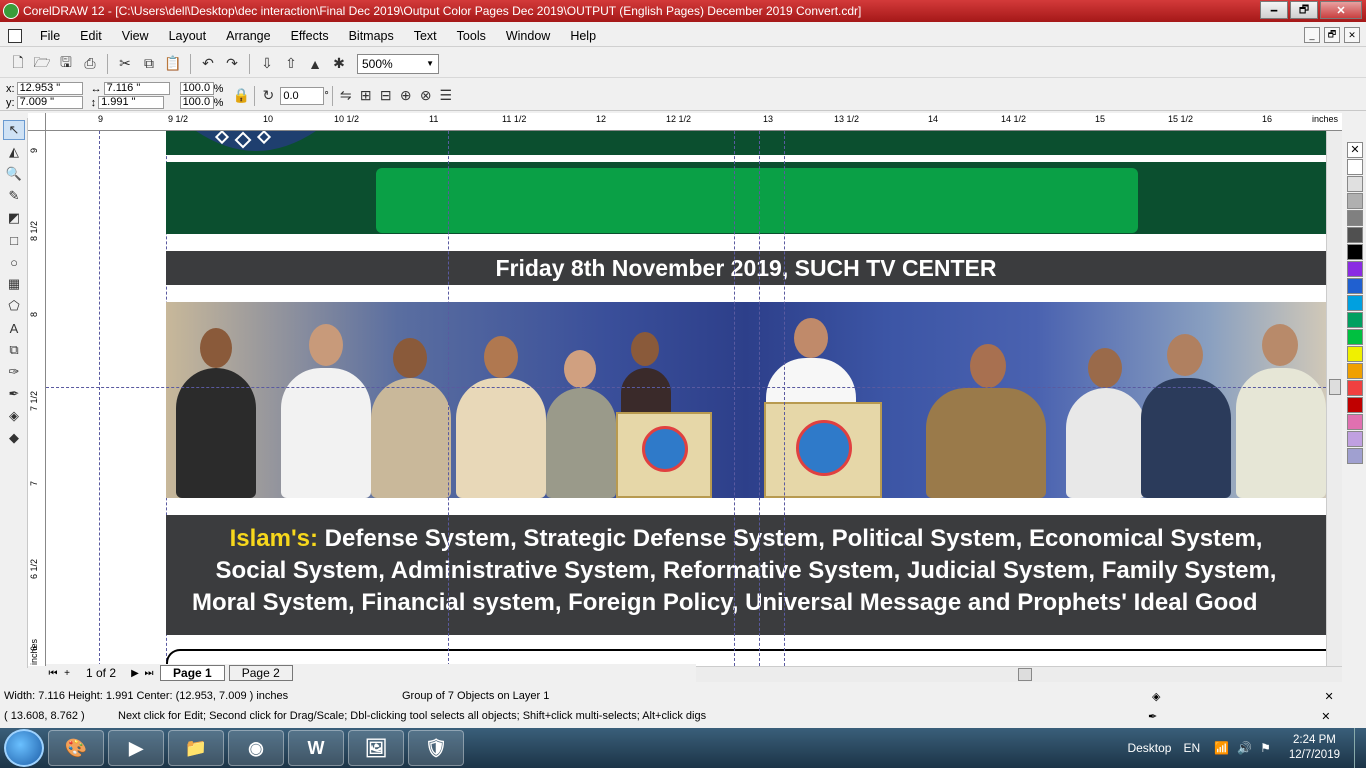 This screenshot has width=1366, height=768. What do you see at coordinates (14, 350) in the screenshot?
I see `interactive-blend-tool-icon: ⧉` at bounding box center [14, 350].